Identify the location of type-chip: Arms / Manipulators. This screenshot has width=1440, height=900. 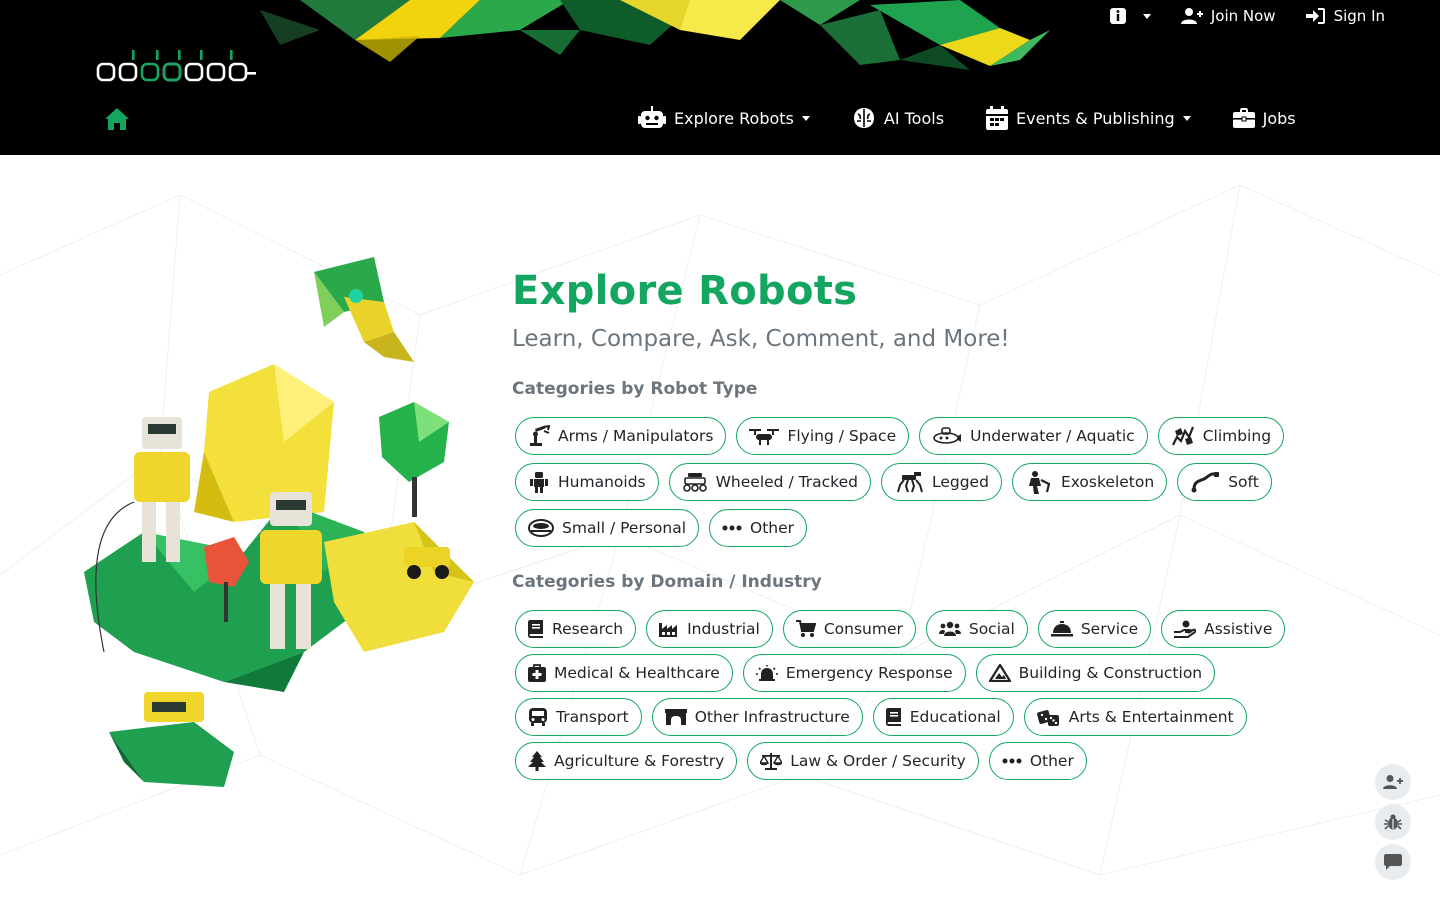
(621, 436).